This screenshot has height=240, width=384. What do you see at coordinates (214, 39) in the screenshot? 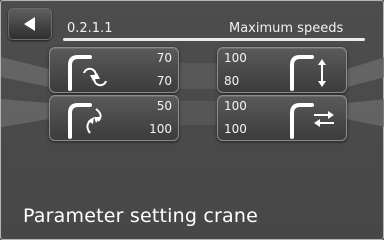
I see `header-divider` at bounding box center [214, 39].